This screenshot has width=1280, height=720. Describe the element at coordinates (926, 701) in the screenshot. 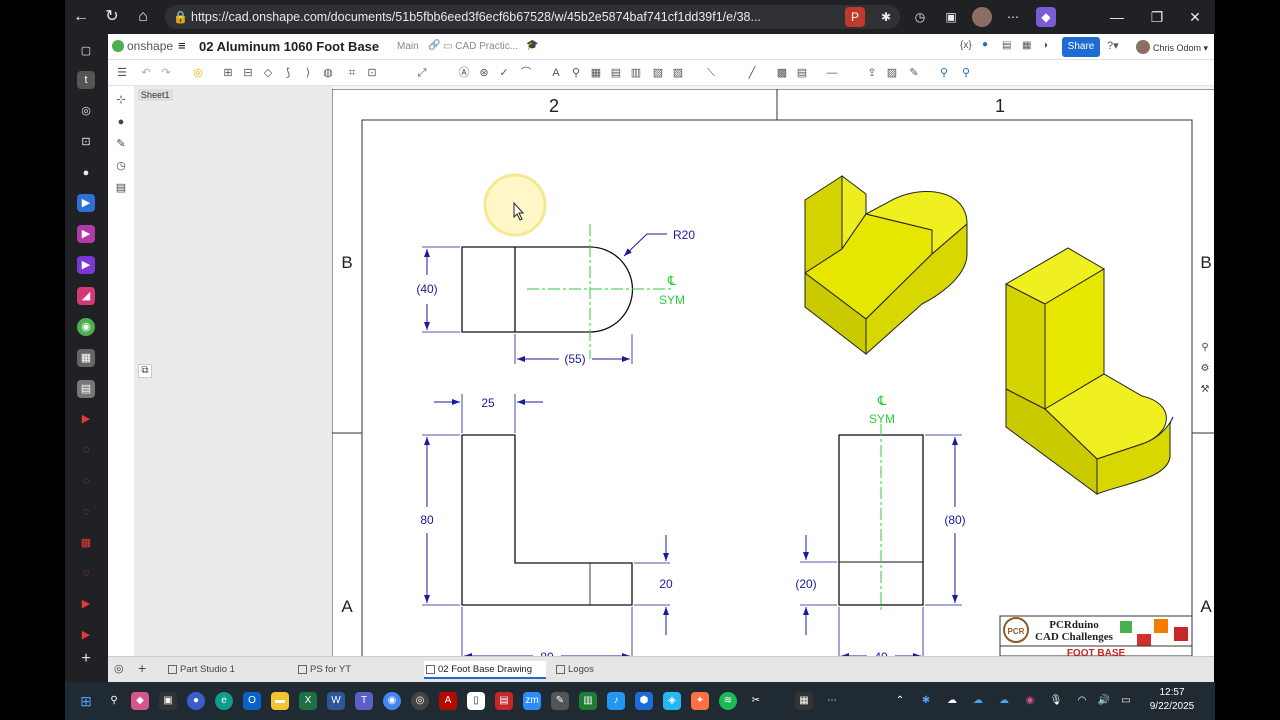

I see `bluetooth-icon: ✱` at that location.